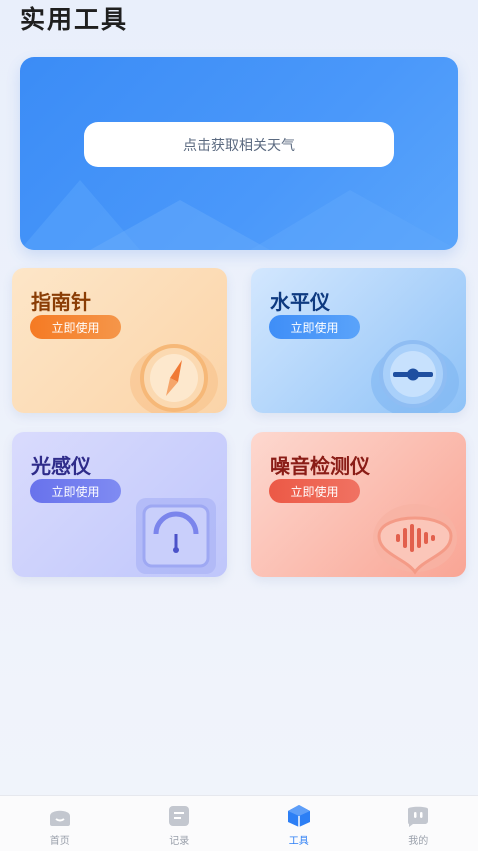  I want to click on record-icon, so click(179, 816).